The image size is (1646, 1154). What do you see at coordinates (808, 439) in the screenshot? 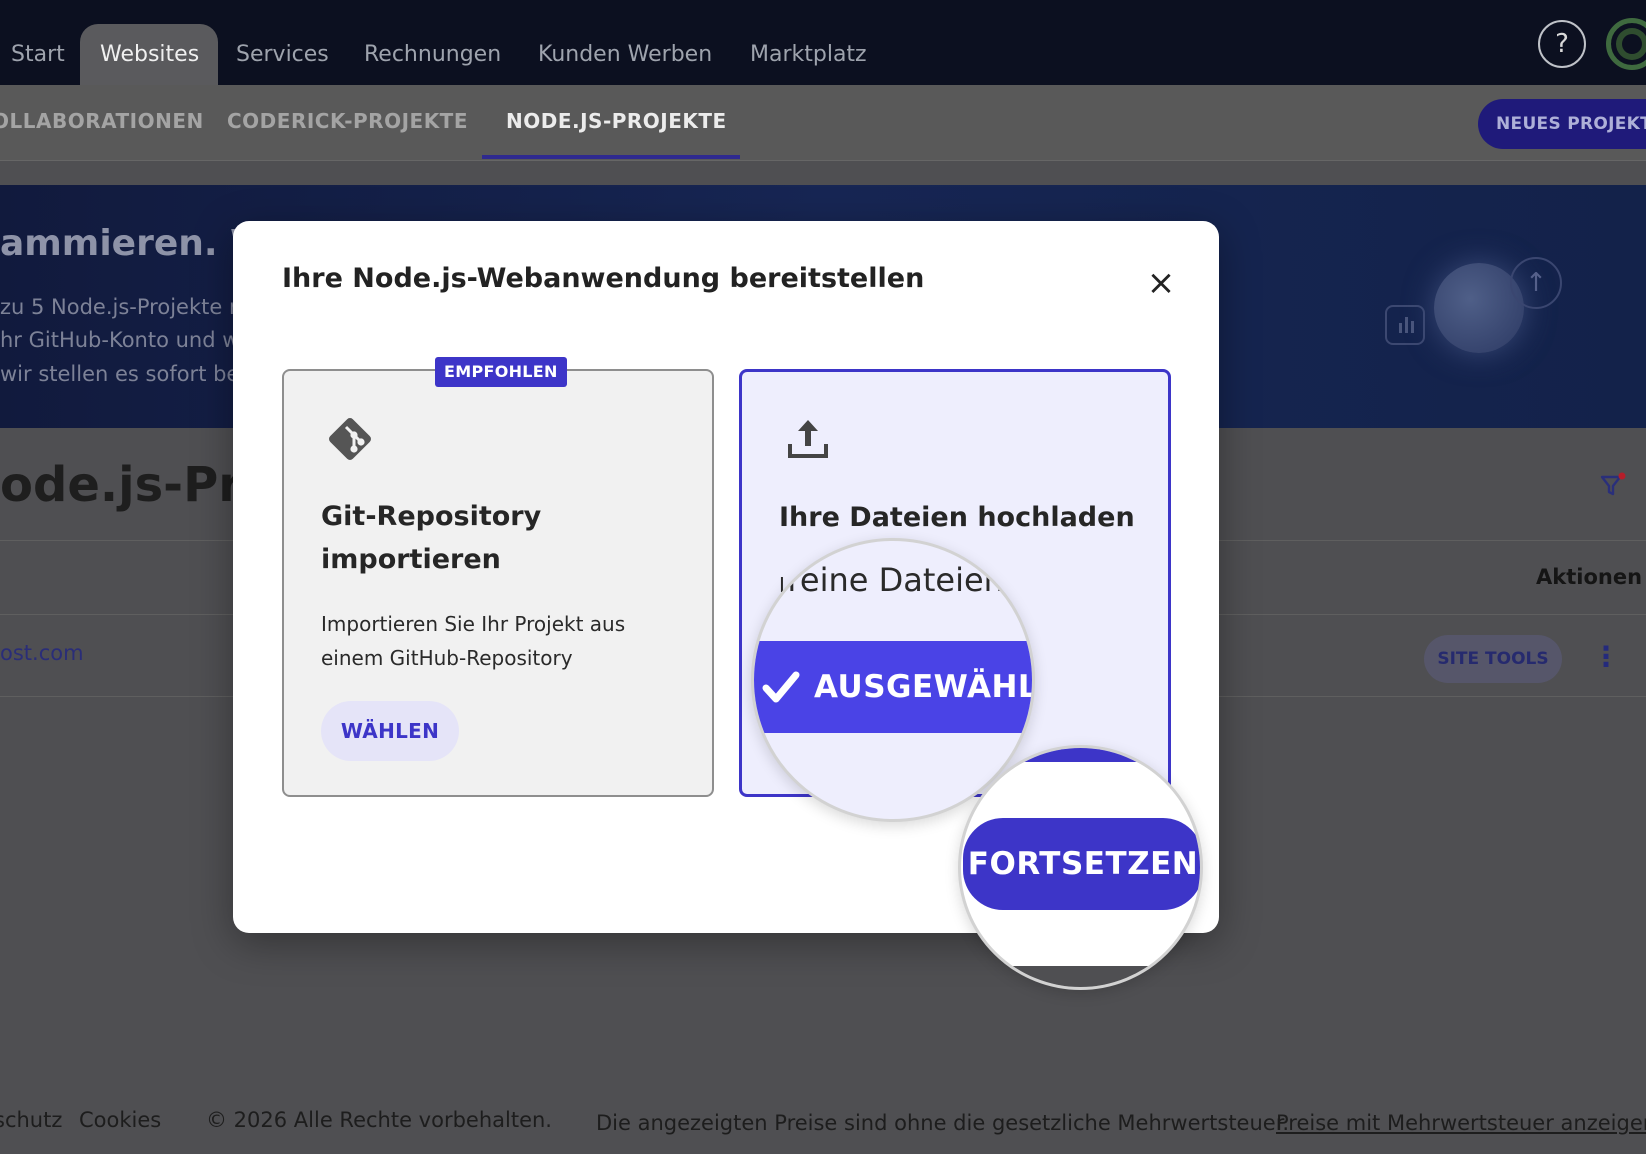
I see `upload-icon` at bounding box center [808, 439].